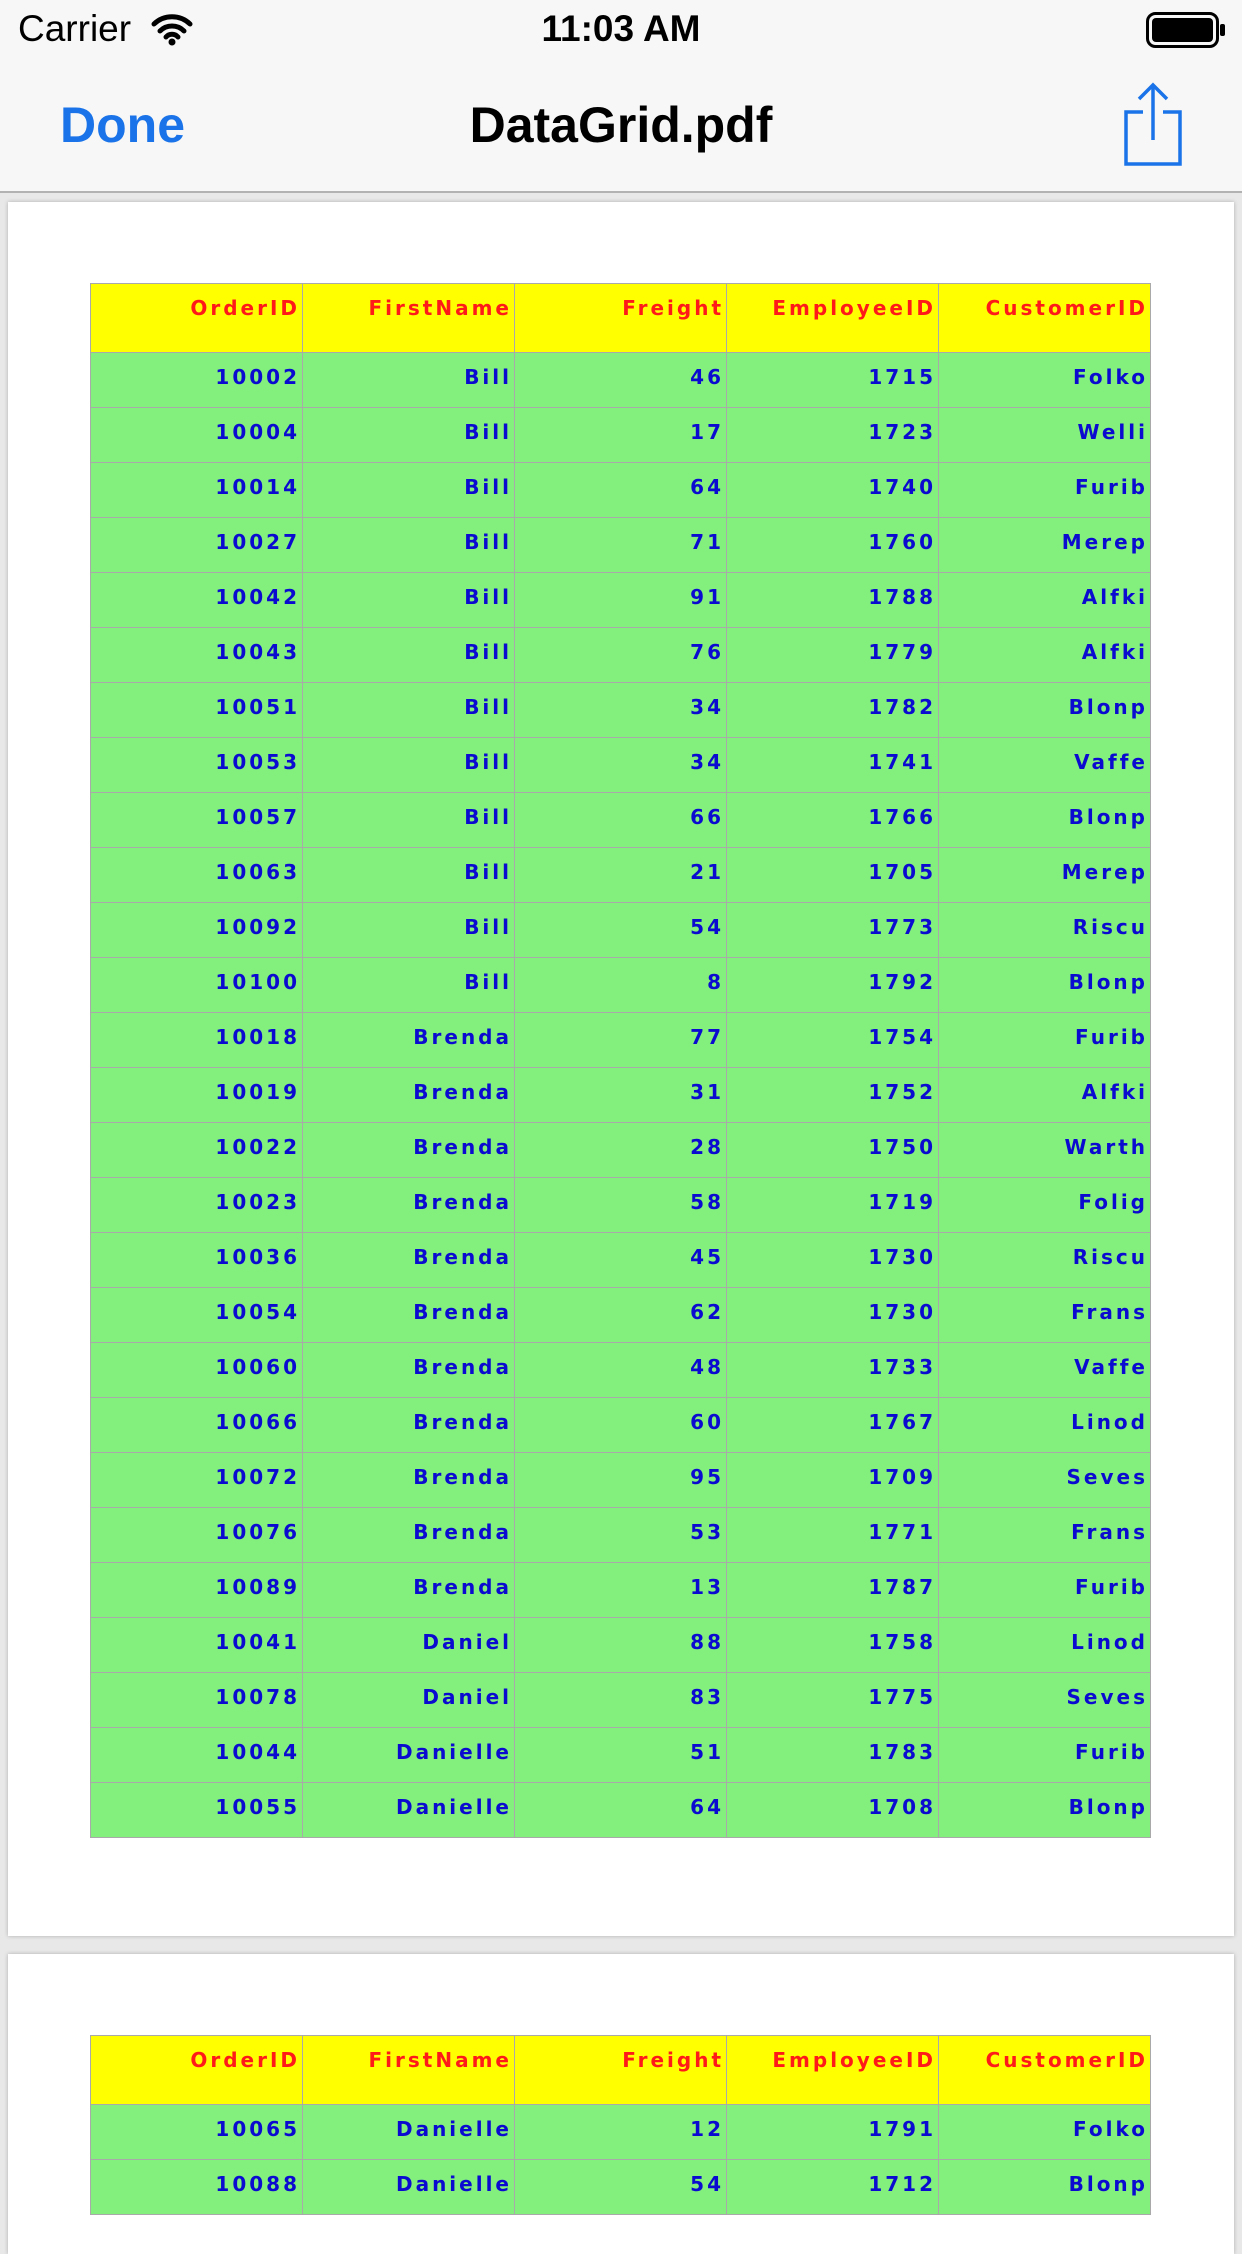 The width and height of the screenshot is (1242, 2254). Describe the element at coordinates (620, 1260) in the screenshot. I see `freight-cell: 45` at that location.